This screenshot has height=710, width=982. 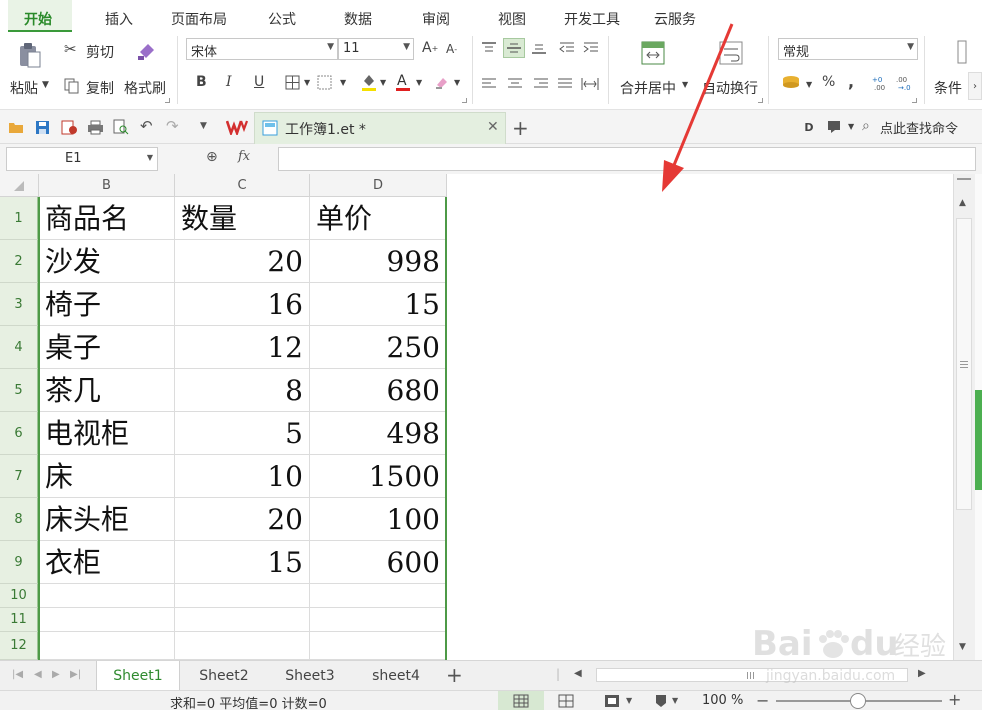 What do you see at coordinates (19, 390) in the screenshot?
I see `row-header: 5` at bounding box center [19, 390].